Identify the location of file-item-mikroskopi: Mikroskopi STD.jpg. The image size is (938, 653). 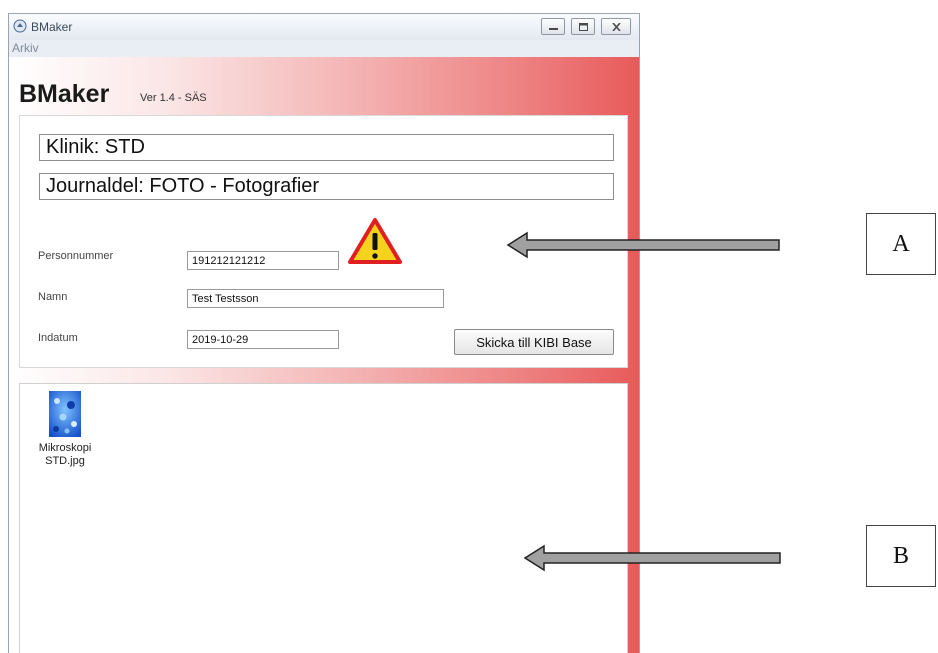
(65, 429).